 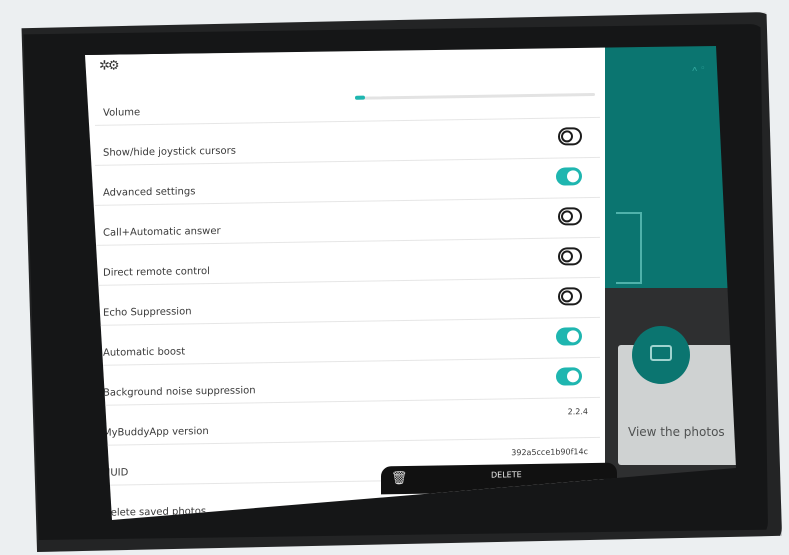 I want to click on settings-row-label: Show/hide joystick cursors, so click(x=169, y=152).